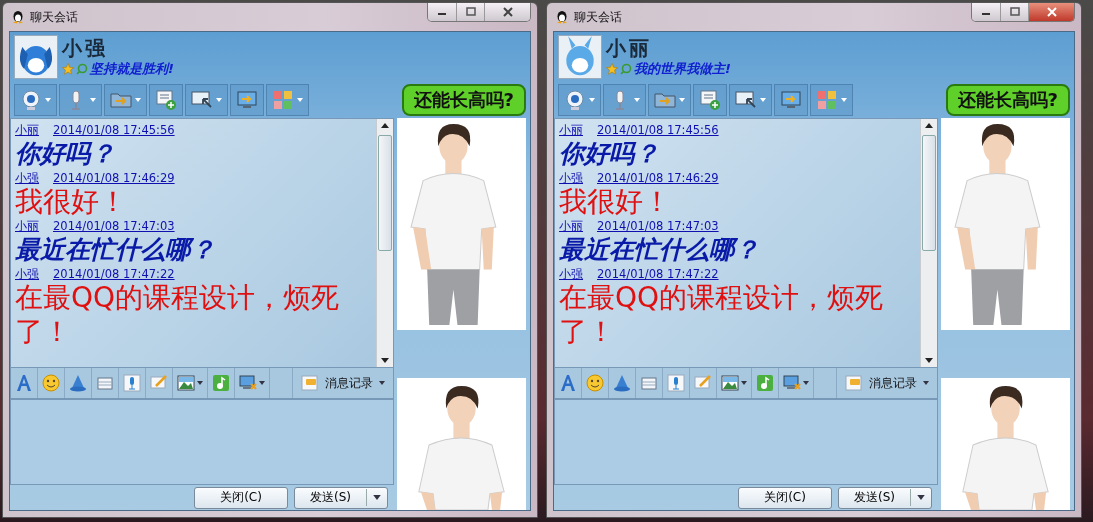  I want to click on history-icon, so click(310, 383).